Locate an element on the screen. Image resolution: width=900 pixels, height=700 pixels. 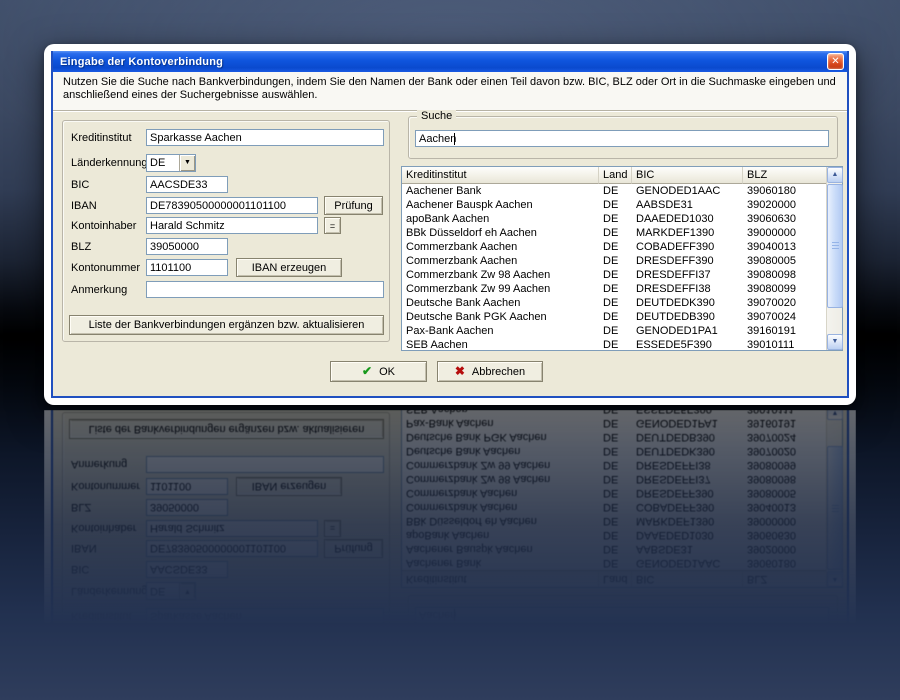
anmerkung-input is located at coordinates (265, 289).